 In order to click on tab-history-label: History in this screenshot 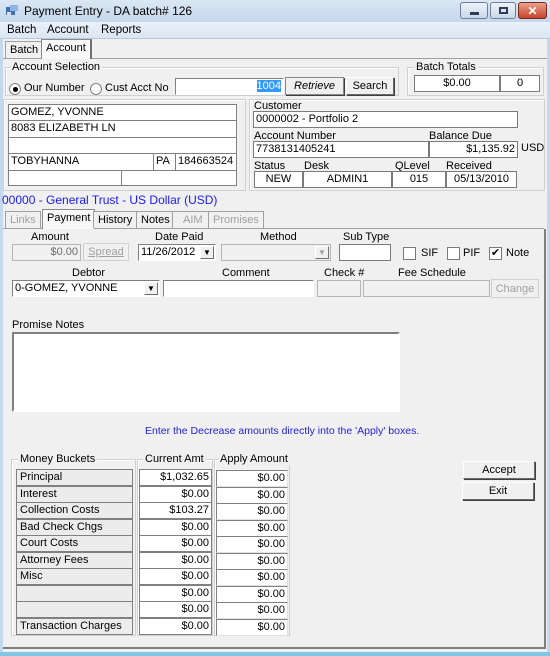, I will do `click(115, 220)`.